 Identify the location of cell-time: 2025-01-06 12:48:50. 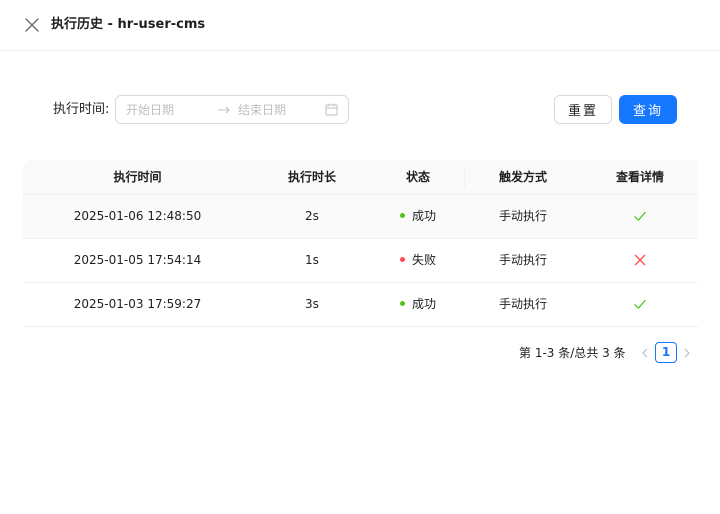
(137, 216).